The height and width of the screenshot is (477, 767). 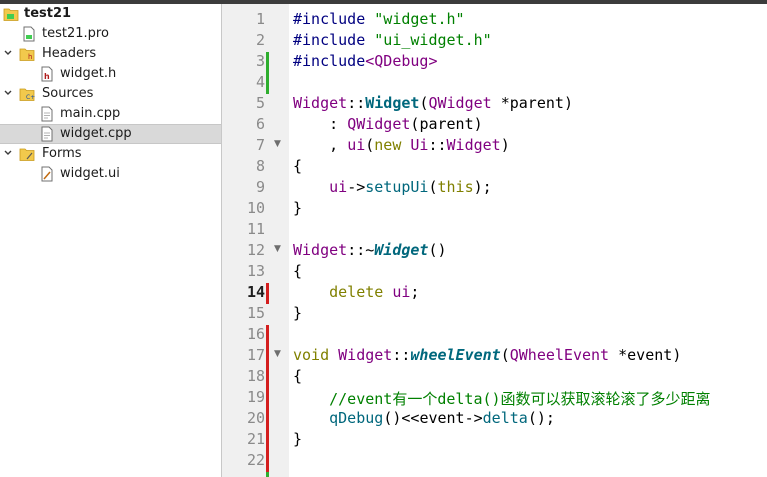 What do you see at coordinates (267, 474) in the screenshot?
I see `change-marker-added` at bounding box center [267, 474].